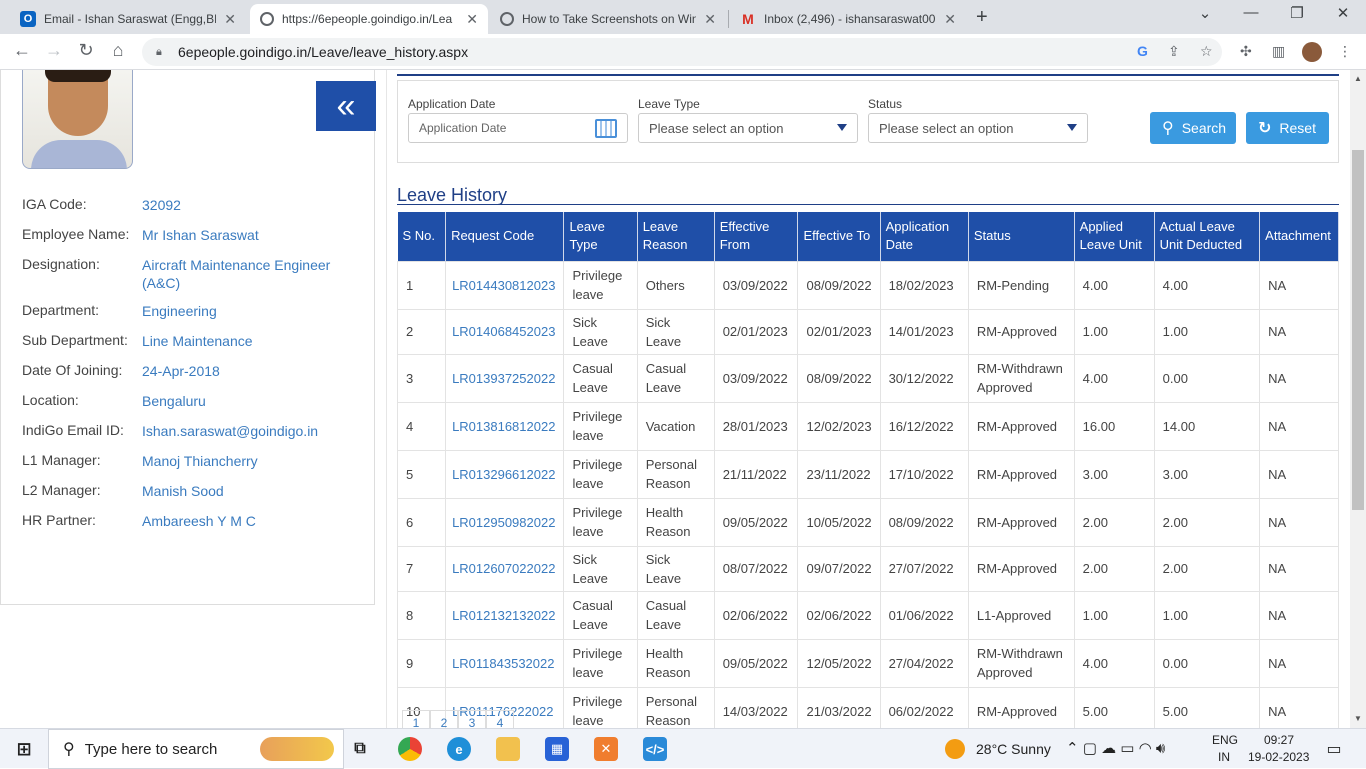  What do you see at coordinates (1279, 740) in the screenshot?
I see `clock-time: 09:27` at bounding box center [1279, 740].